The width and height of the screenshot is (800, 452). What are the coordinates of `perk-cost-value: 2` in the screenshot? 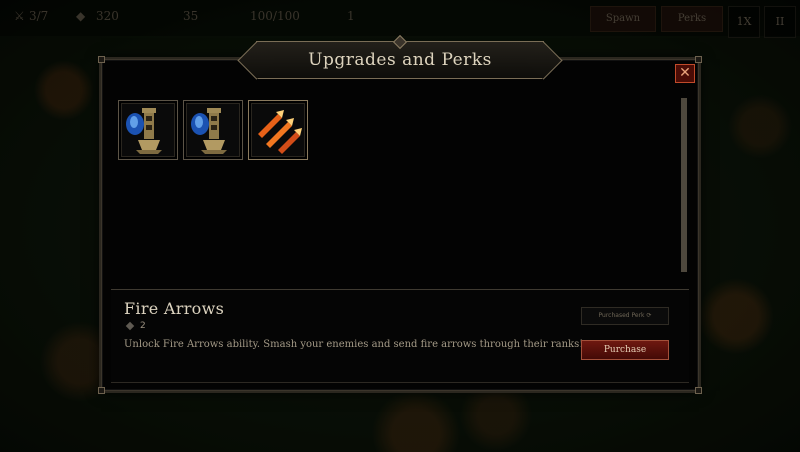 It's located at (143, 326).